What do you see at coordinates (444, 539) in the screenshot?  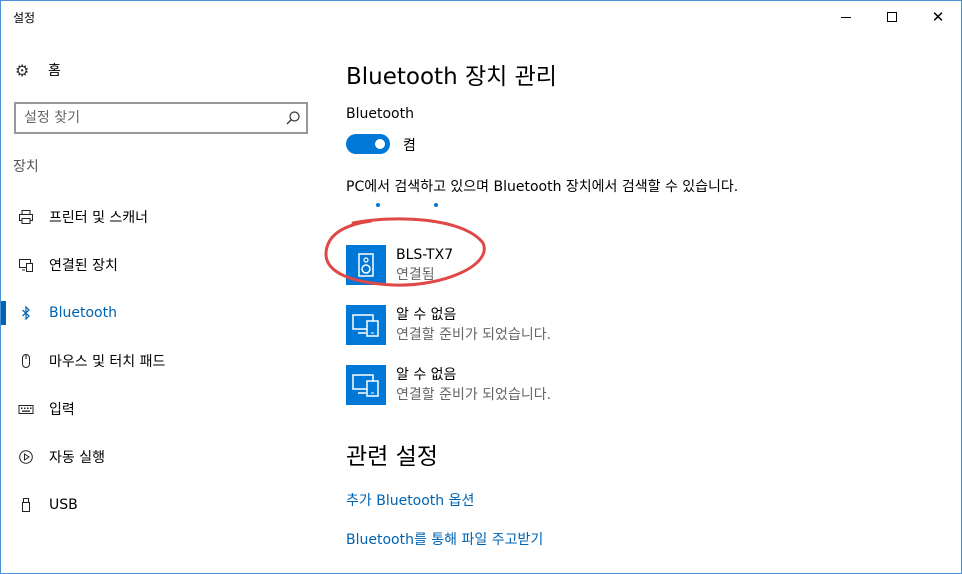 I see `send-receive-files-link: Bluetooth를 통해 파일 주고받기` at bounding box center [444, 539].